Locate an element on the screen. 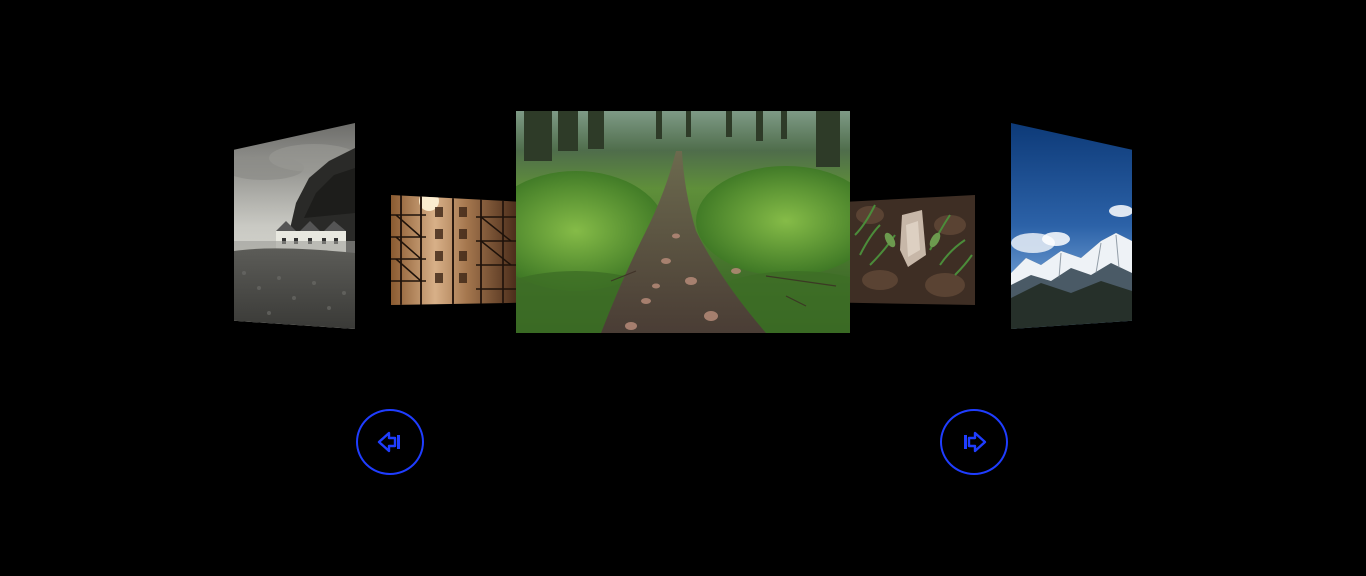  slide-coastal-cliff is located at coordinates (294, 226).